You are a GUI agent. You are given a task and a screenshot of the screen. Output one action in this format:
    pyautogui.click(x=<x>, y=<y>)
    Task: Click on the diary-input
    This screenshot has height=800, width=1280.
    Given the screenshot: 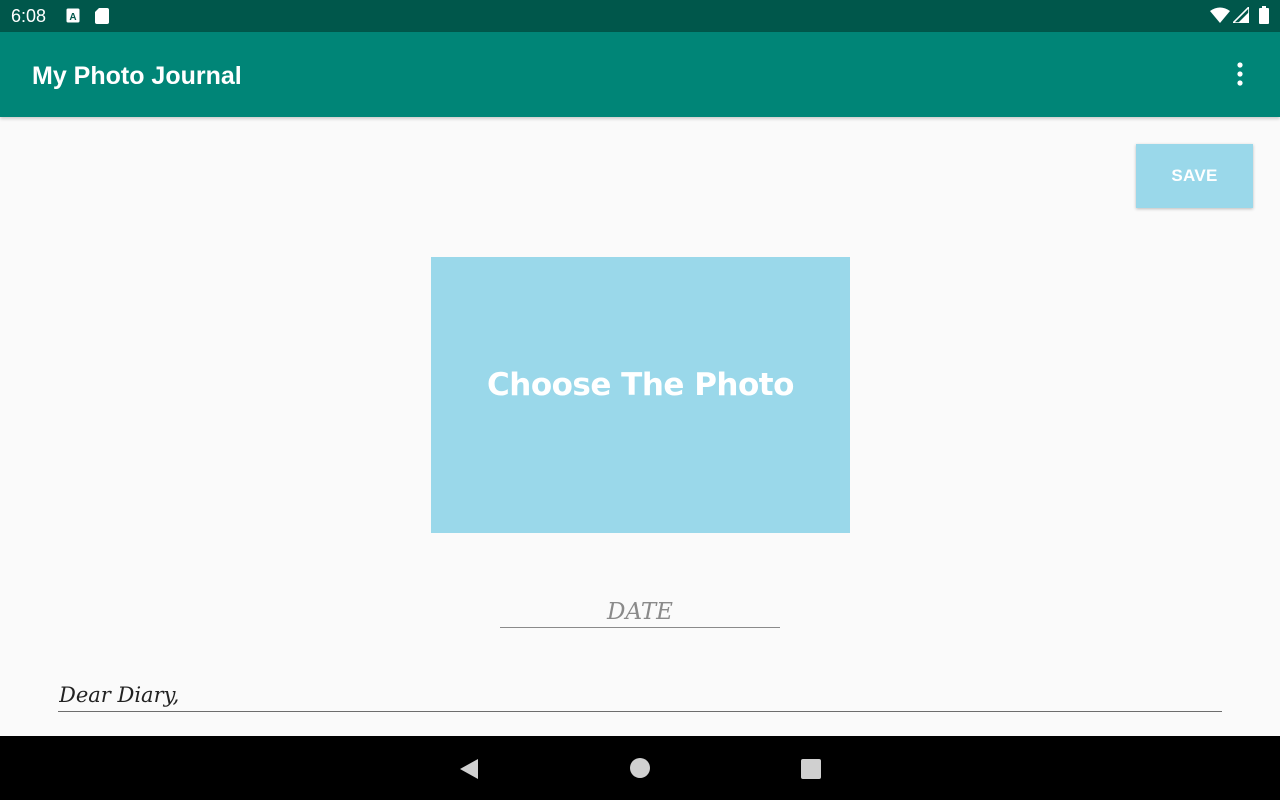 What is the action you would take?
    pyautogui.click(x=640, y=694)
    